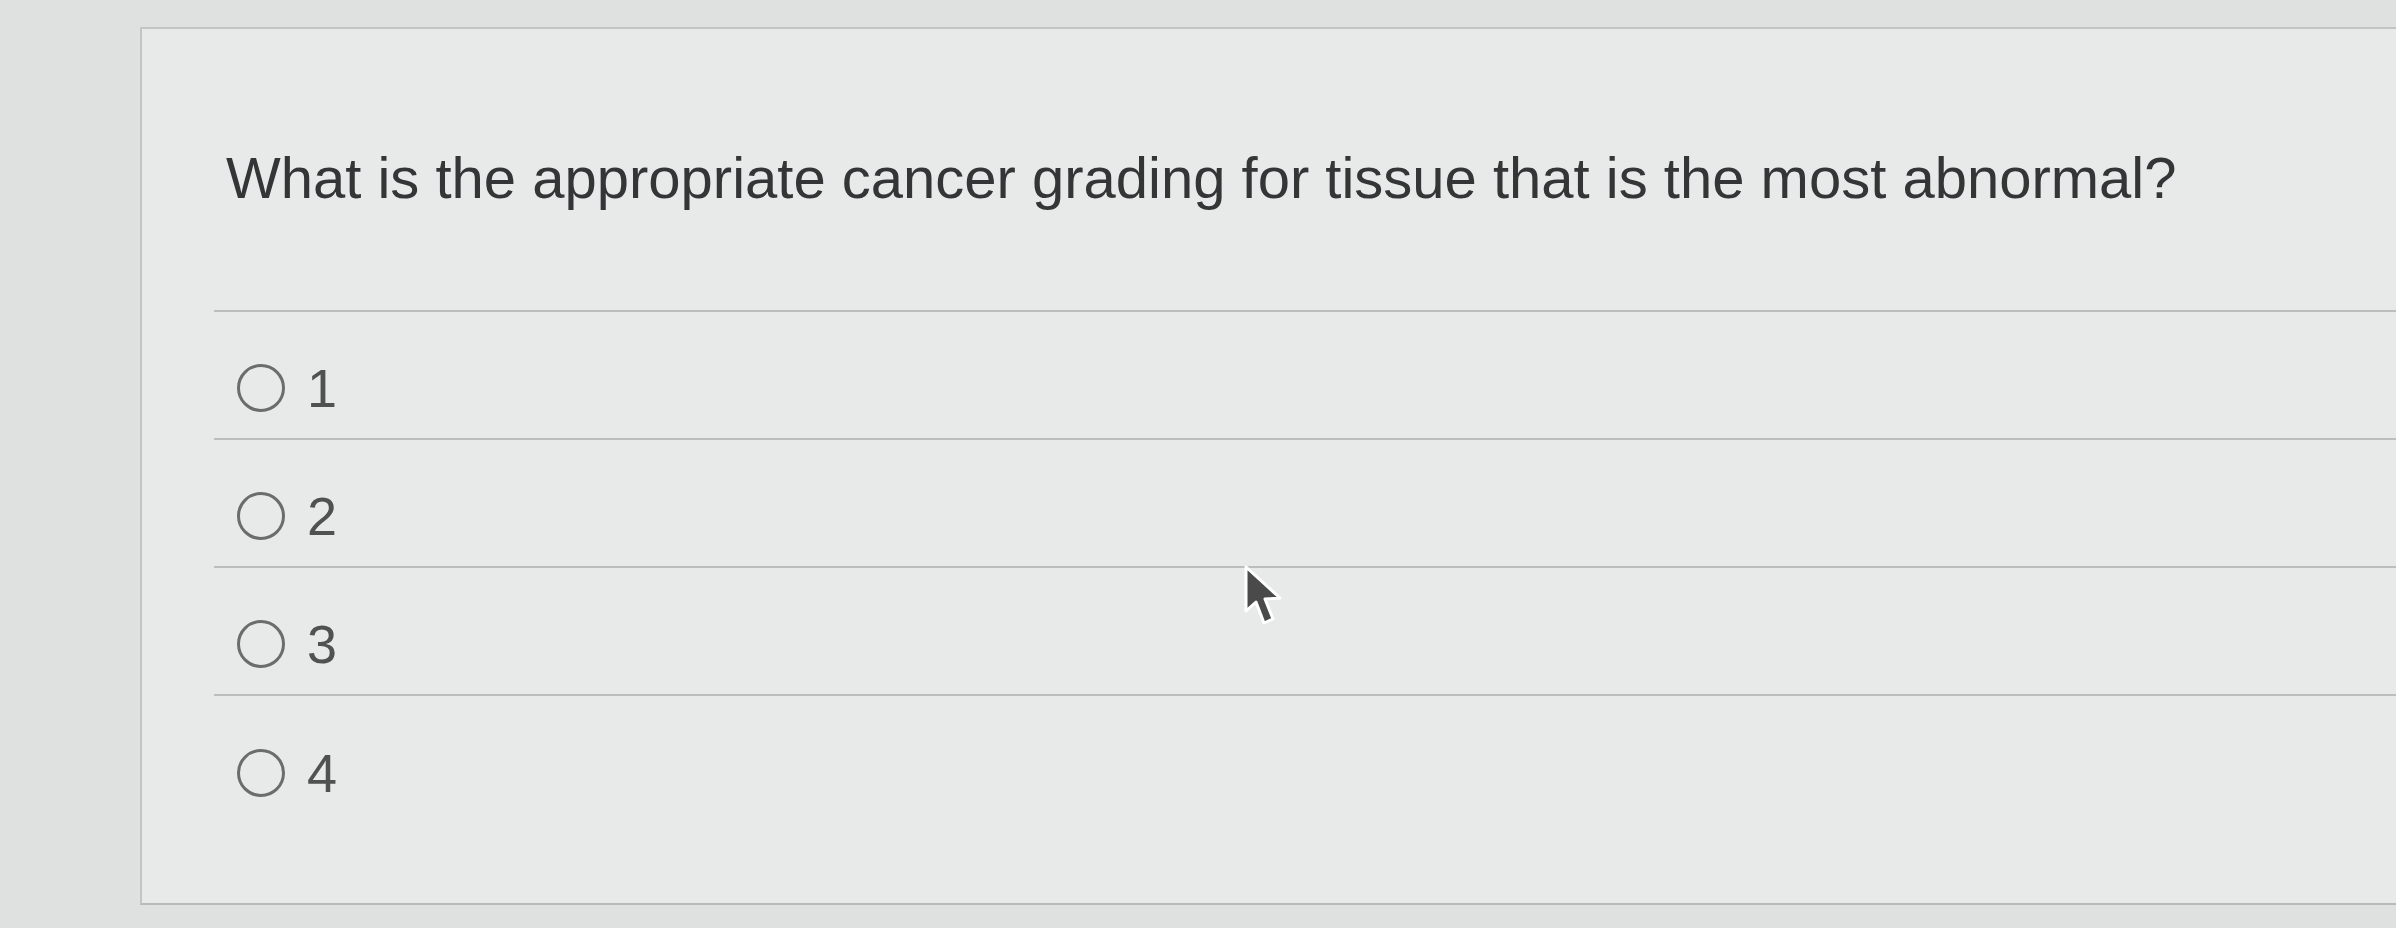  What do you see at coordinates (322, 516) in the screenshot?
I see `option-label: 2` at bounding box center [322, 516].